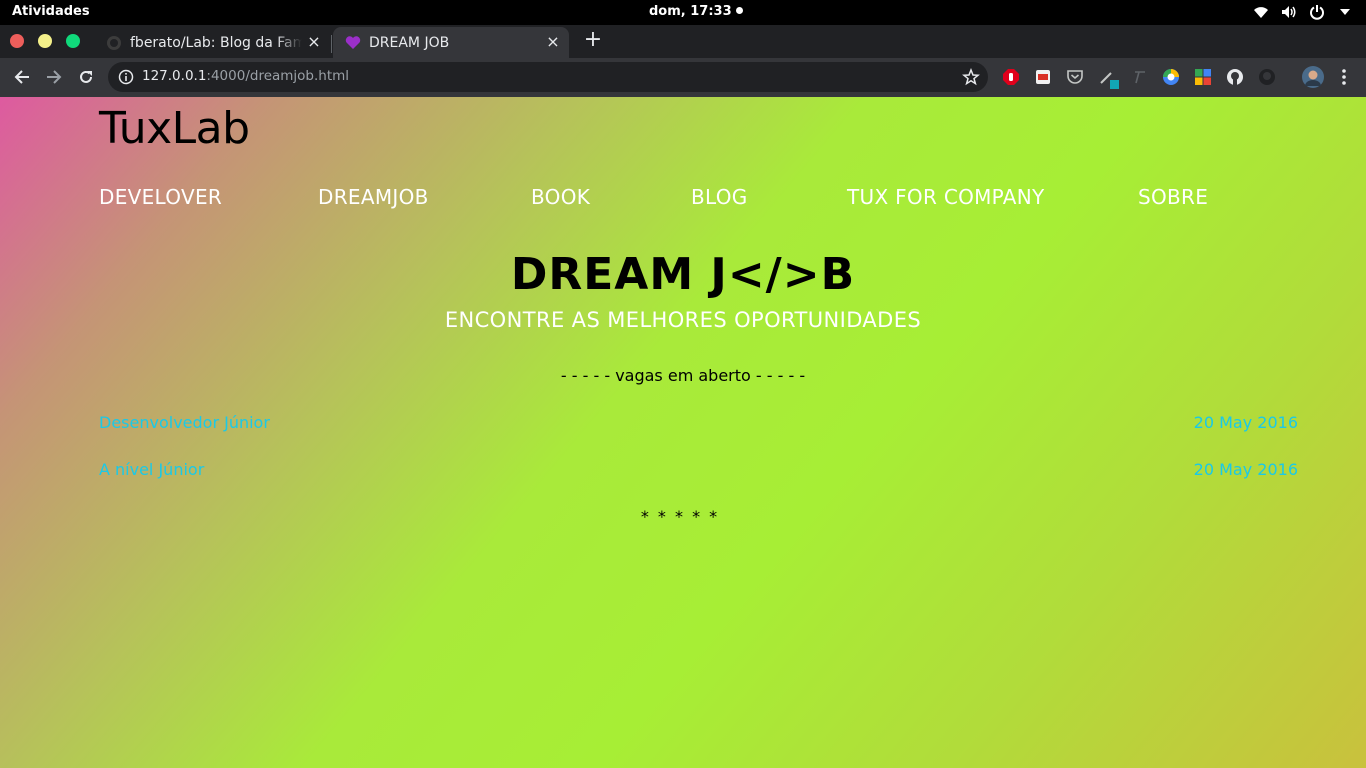  Describe the element at coordinates (331, 44) in the screenshot. I see `tab-divider` at that location.